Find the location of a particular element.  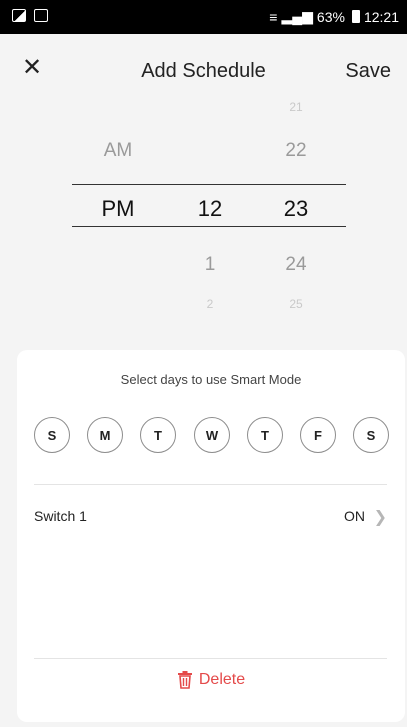

clock: 12:21 is located at coordinates (381, 16).